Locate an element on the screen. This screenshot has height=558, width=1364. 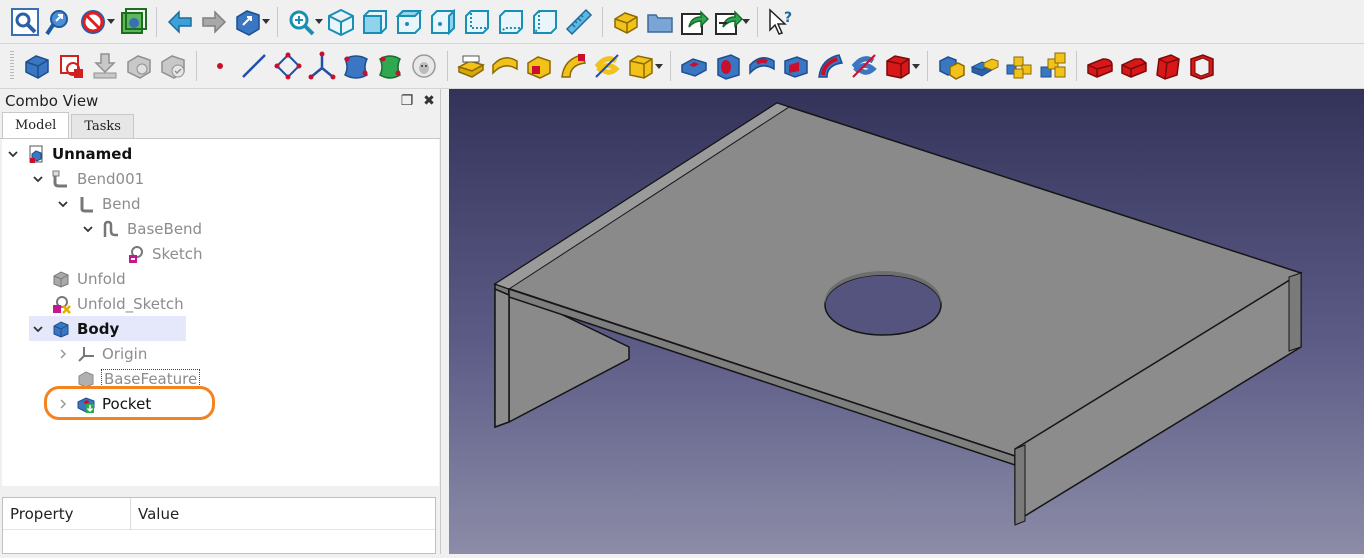
tree-item-bend001: Bend001 is located at coordinates (87, 178).